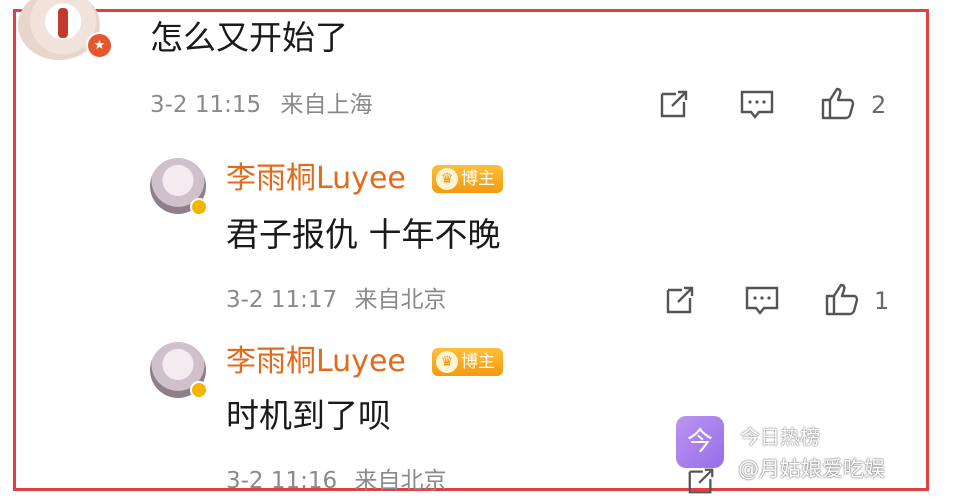 The image size is (960, 503). What do you see at coordinates (363, 234) in the screenshot?
I see `reply-text: 君子报仇 十年不晚` at bounding box center [363, 234].